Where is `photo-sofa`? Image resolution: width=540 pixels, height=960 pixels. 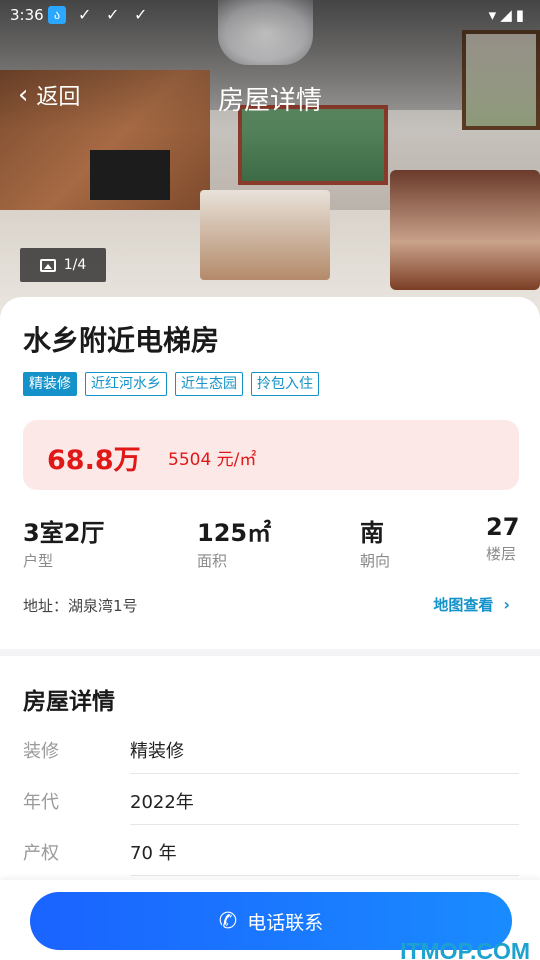 photo-sofa is located at coordinates (465, 230).